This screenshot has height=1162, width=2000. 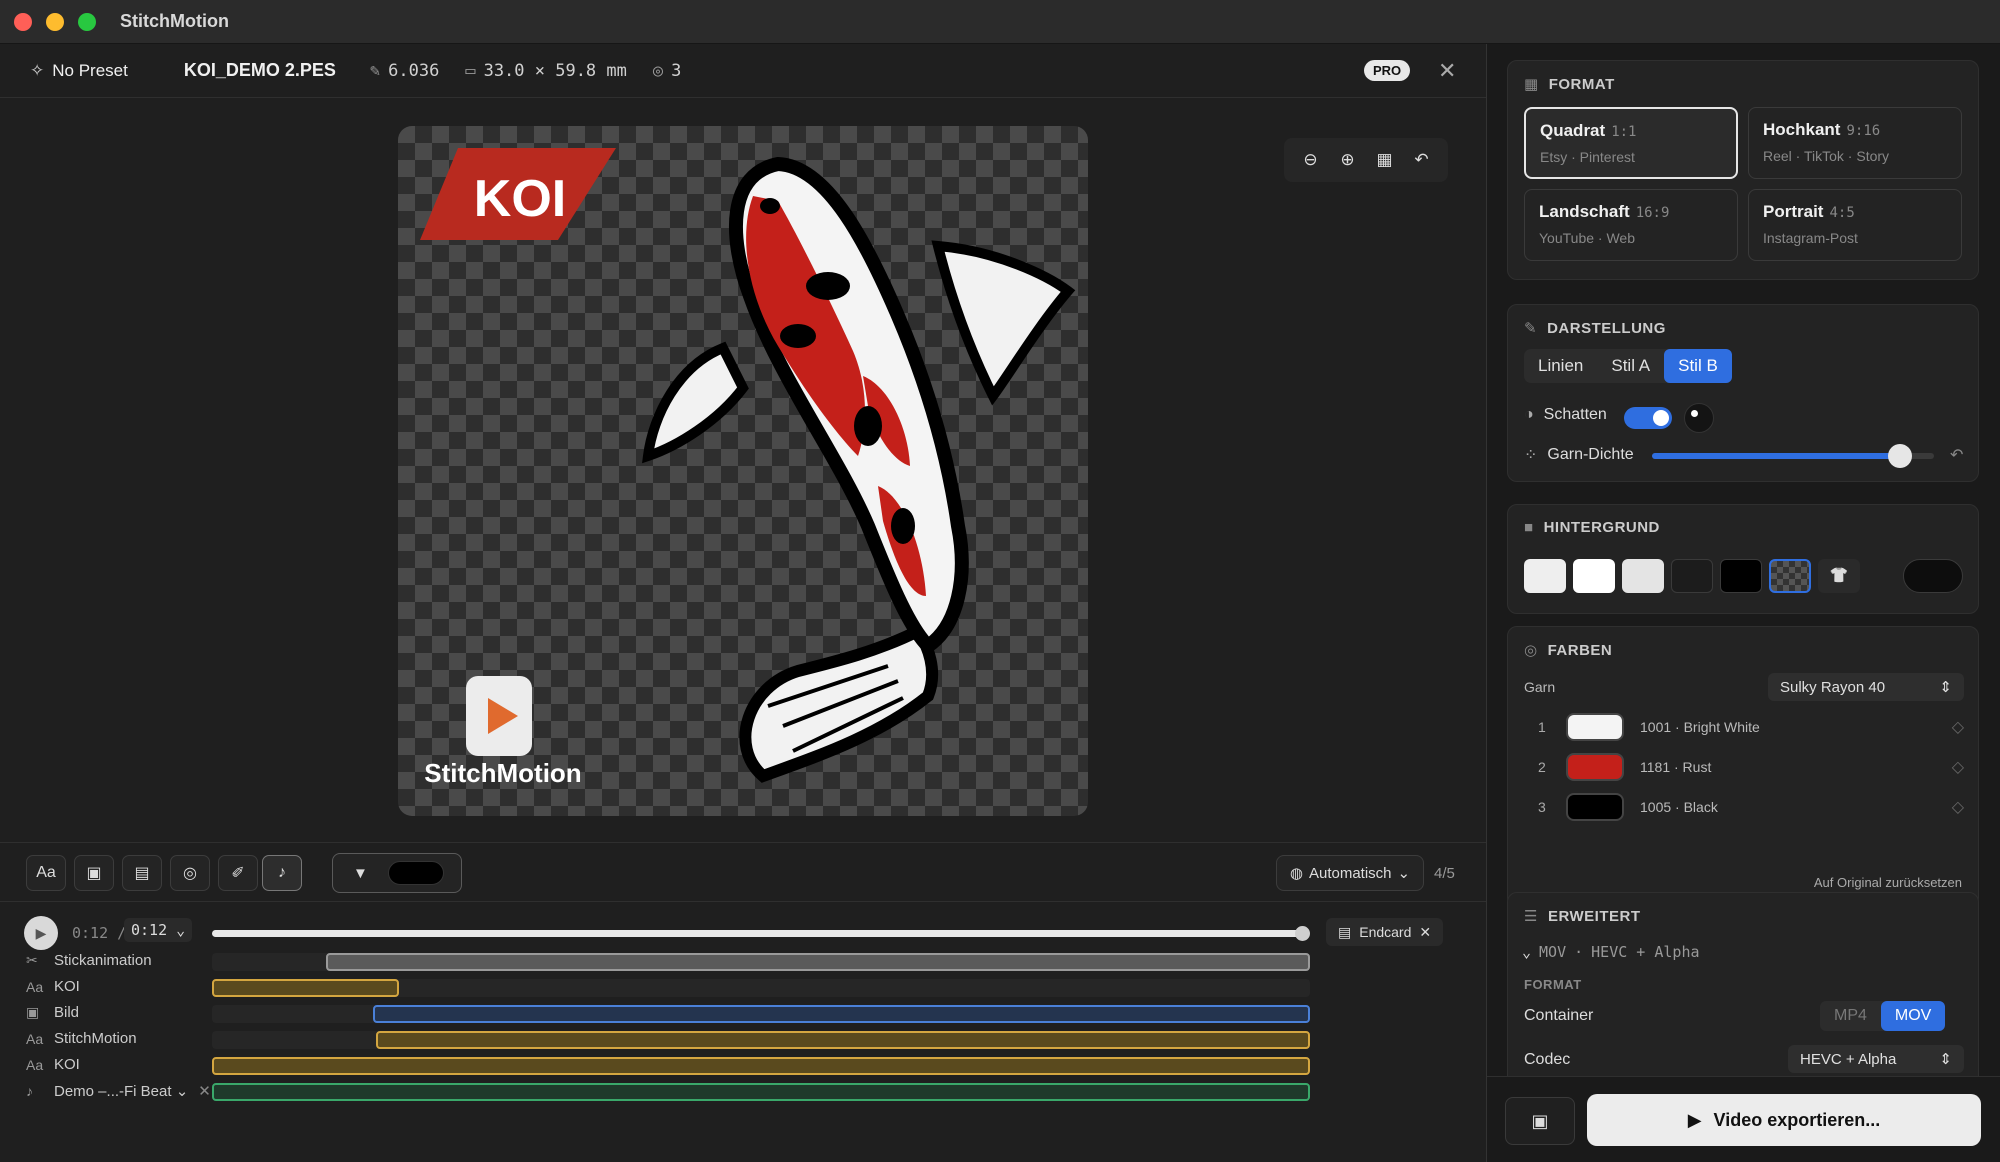 What do you see at coordinates (1839, 576) in the screenshot?
I see `background-swatch: 👕` at bounding box center [1839, 576].